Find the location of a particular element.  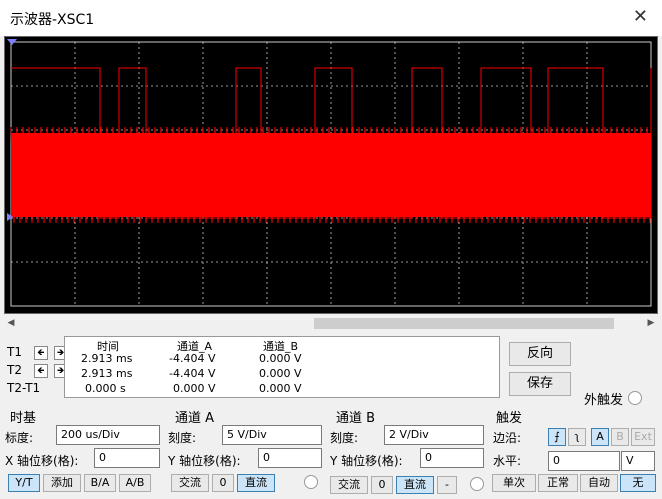

channel-b-ypos-field: 0 is located at coordinates (452, 458).